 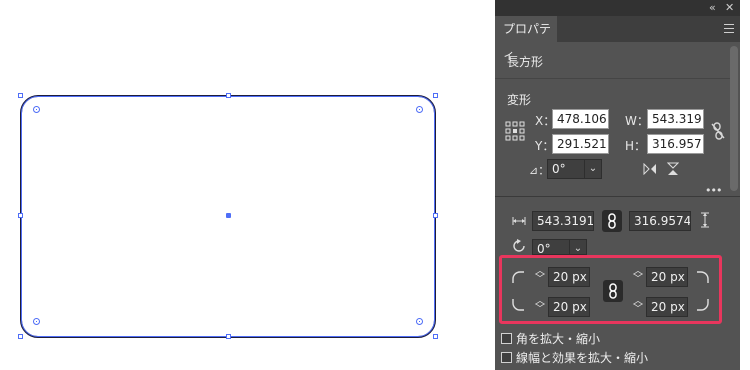 I want to click on handle-bottom-right, so click(x=435, y=336).